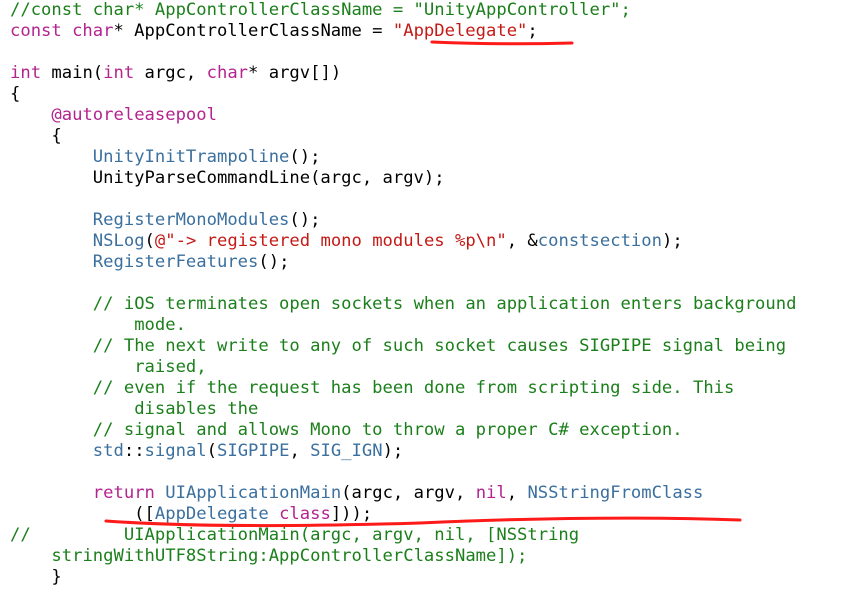  I want to click on code-token: RegisterFeatures, so click(175, 262).